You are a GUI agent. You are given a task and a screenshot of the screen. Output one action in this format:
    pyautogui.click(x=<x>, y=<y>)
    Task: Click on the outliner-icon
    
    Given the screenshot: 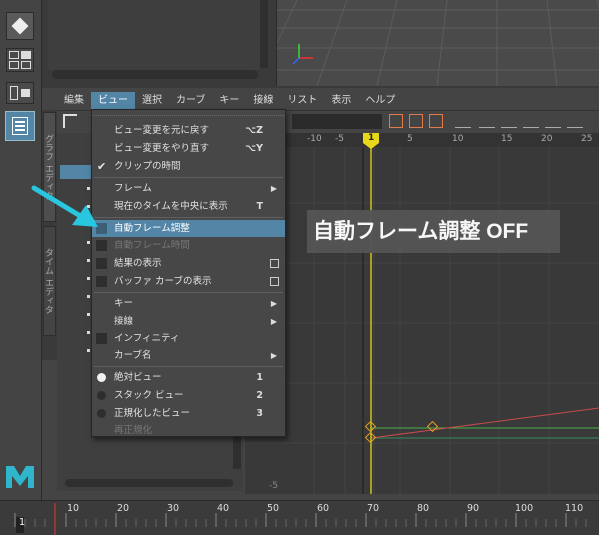 What is the action you would take?
    pyautogui.click(x=20, y=126)
    